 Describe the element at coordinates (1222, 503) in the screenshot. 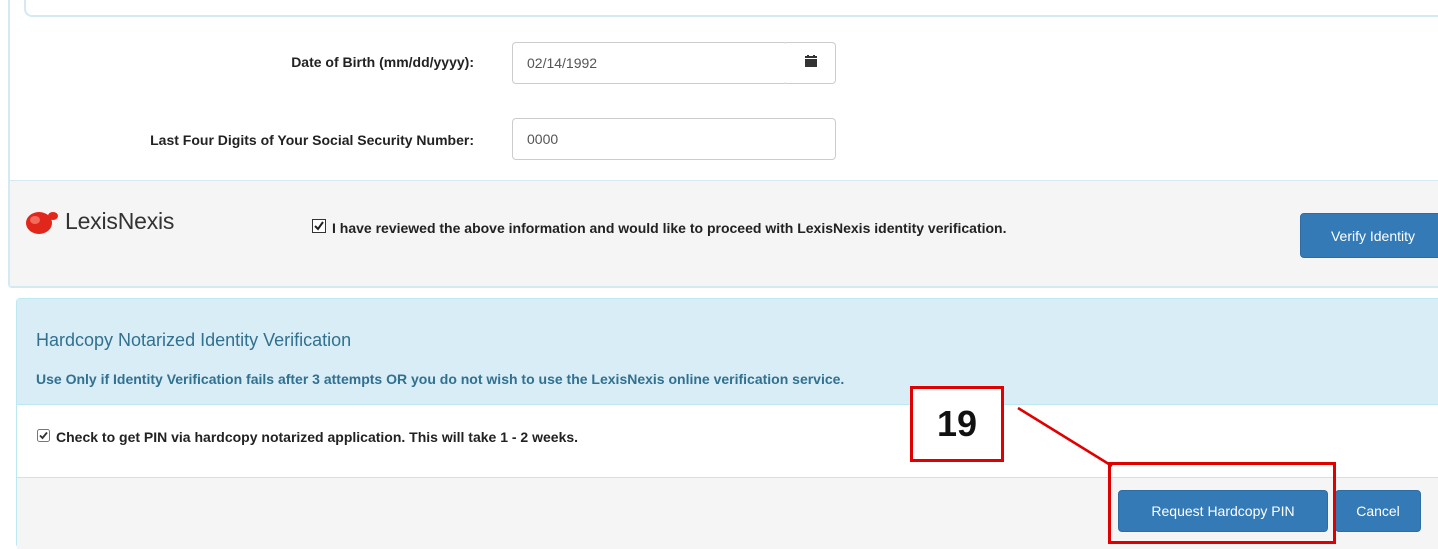

I see `annotation-highlight-box` at that location.